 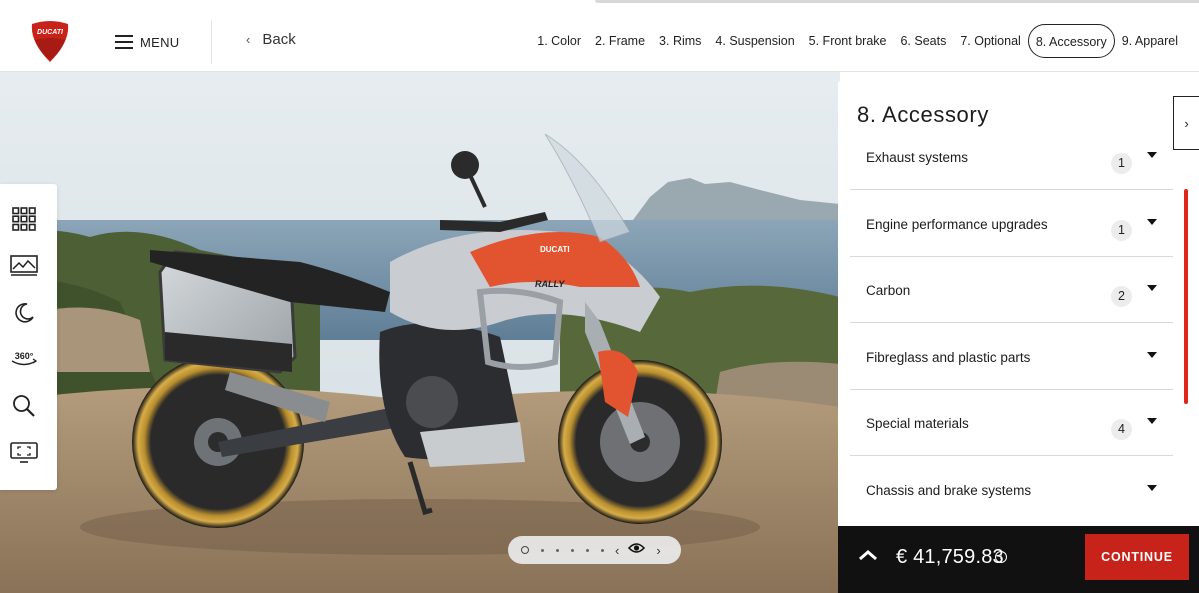 I want to click on eye-icon, so click(x=637, y=550).